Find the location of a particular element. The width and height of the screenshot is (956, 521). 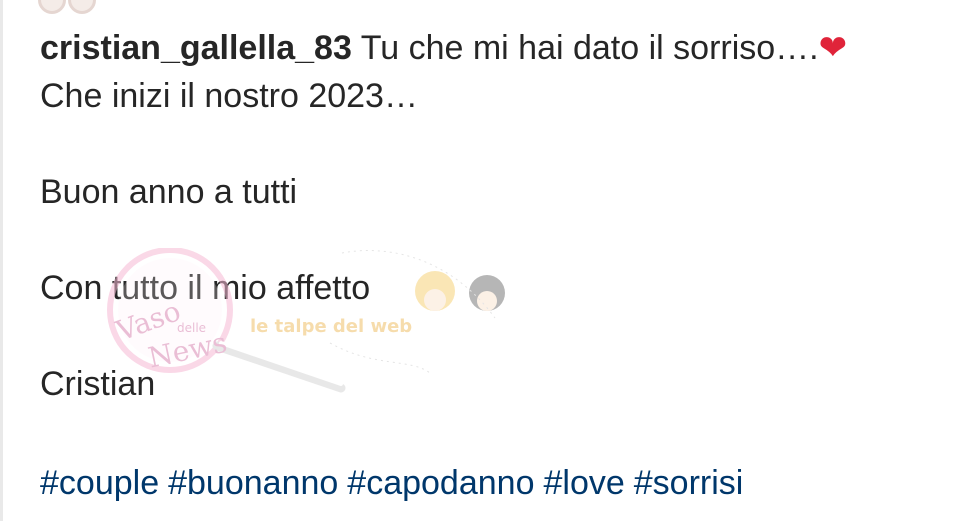

caption-line-4: Con tutto il mio affetto is located at coordinates (205, 288).